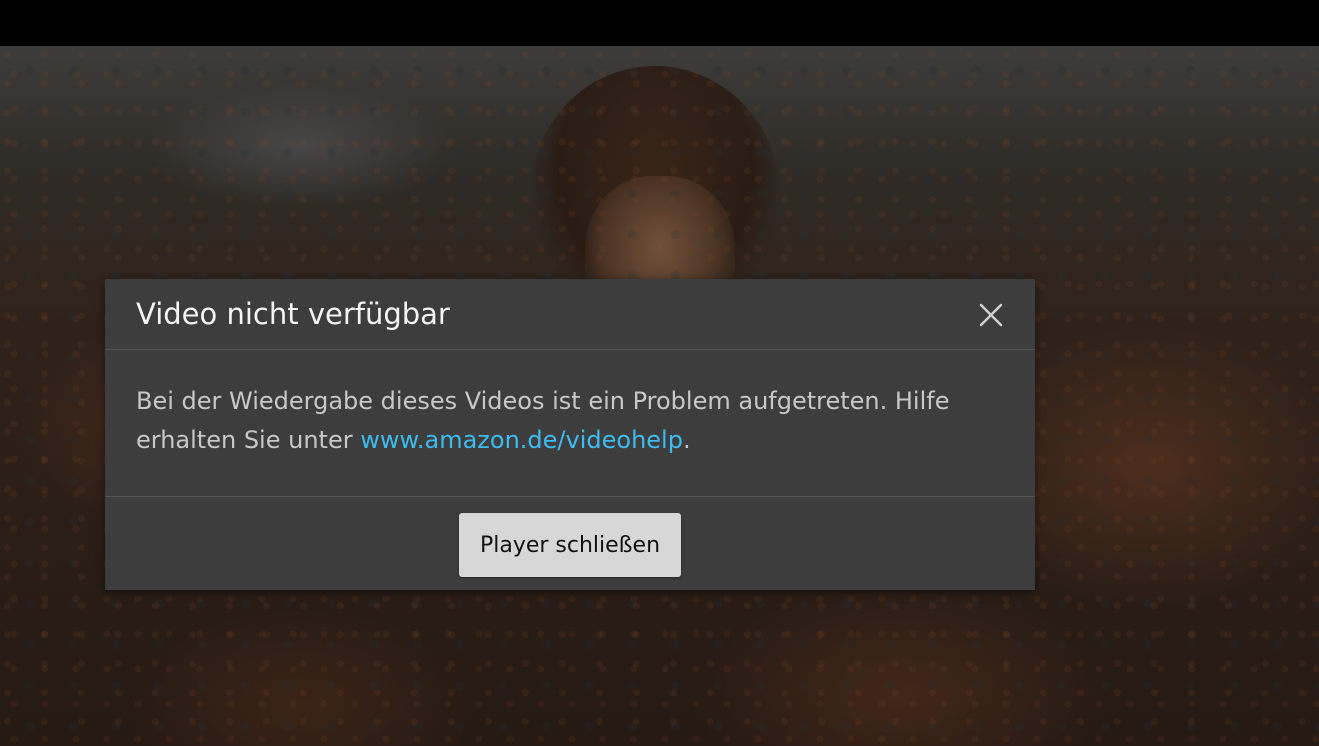 This screenshot has width=1319, height=746. I want to click on close-player-button: Player schließen, so click(570, 545).